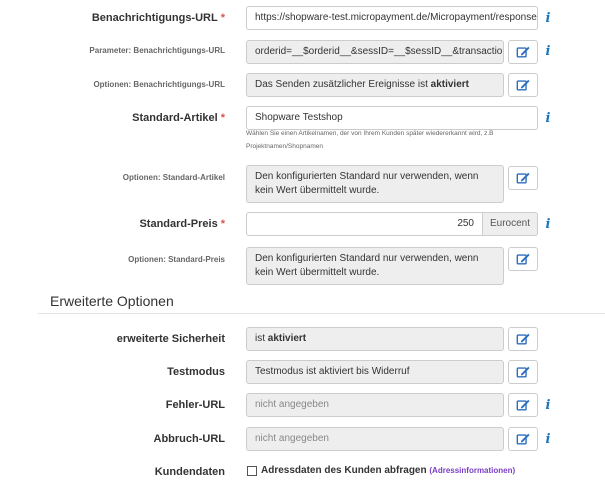  I want to click on std-article-options-label: Optionen: Standard-Artikel, so click(173, 177).